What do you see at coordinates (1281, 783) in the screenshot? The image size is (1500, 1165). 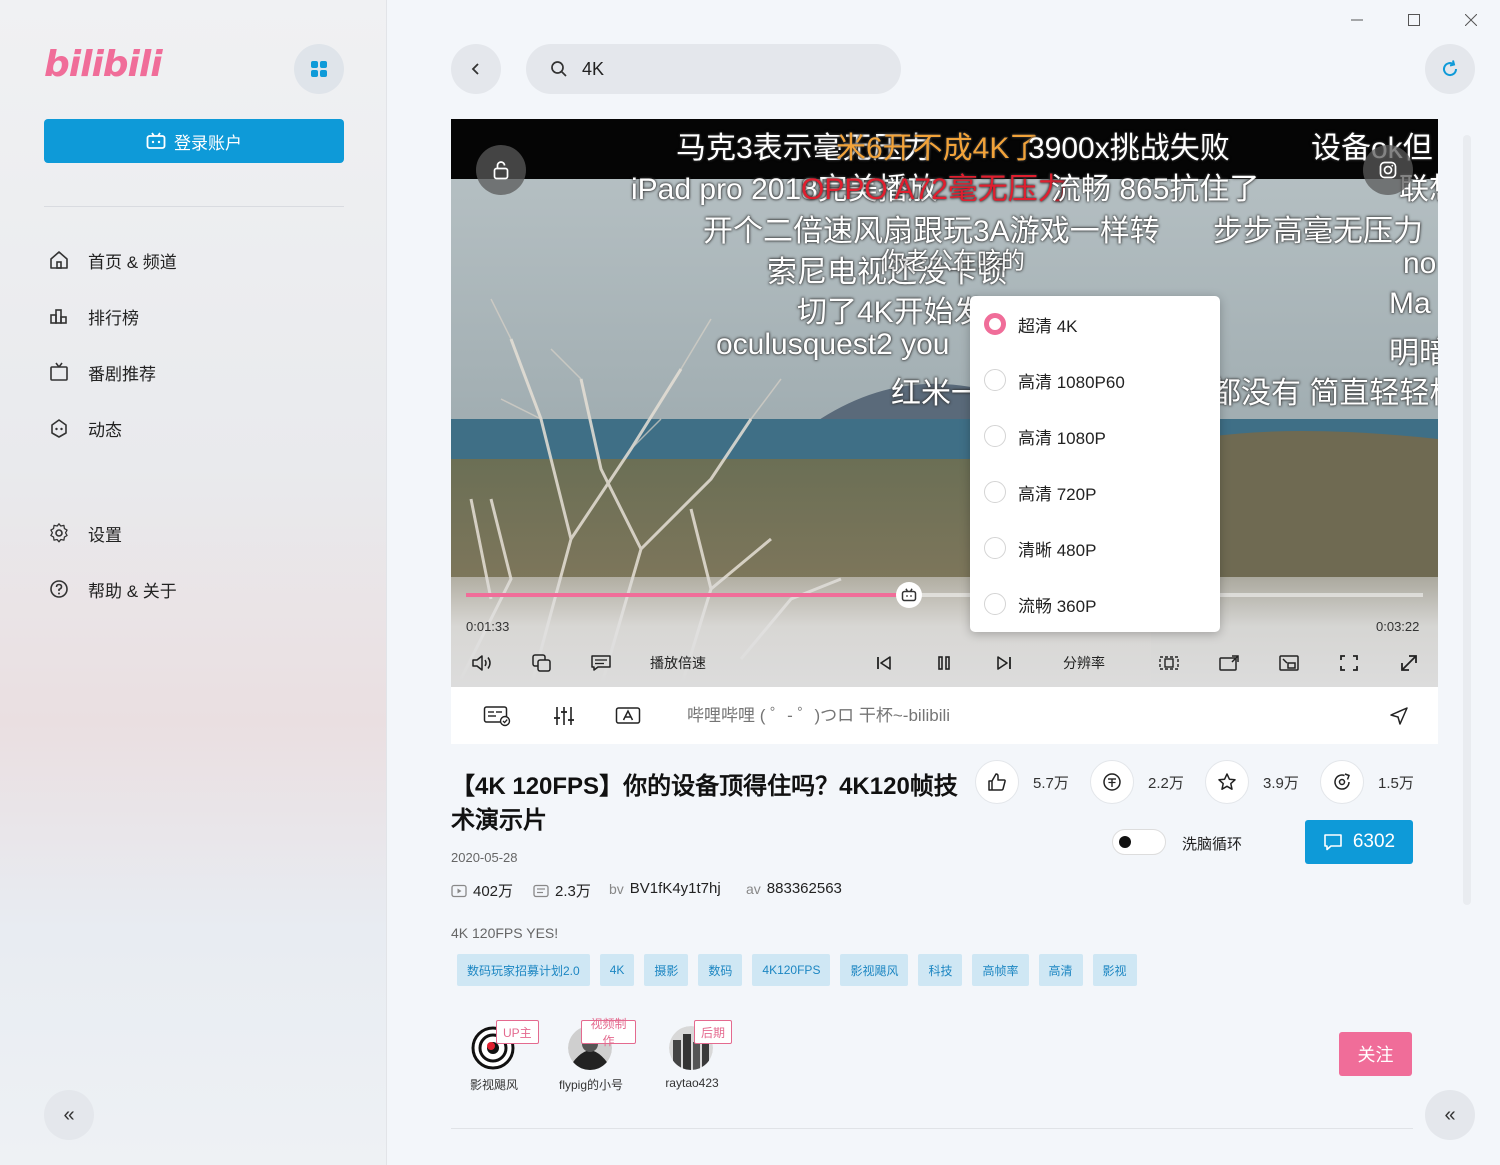 I see `favorite-count: 3.9万` at bounding box center [1281, 783].